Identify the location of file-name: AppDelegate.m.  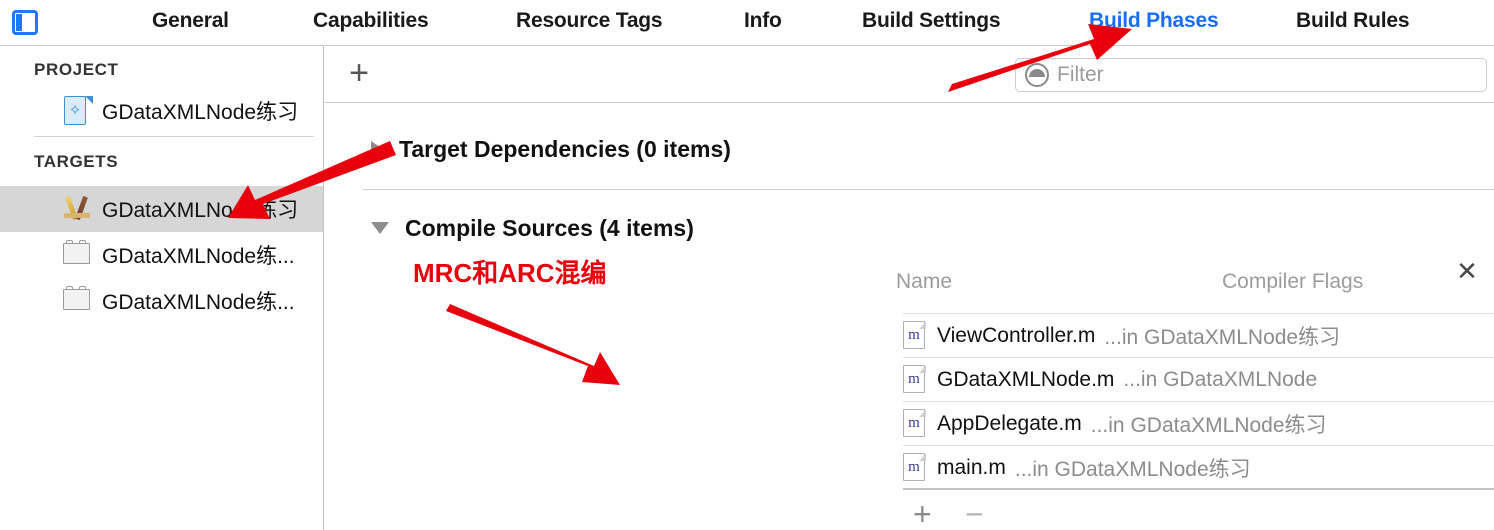
(1009, 423).